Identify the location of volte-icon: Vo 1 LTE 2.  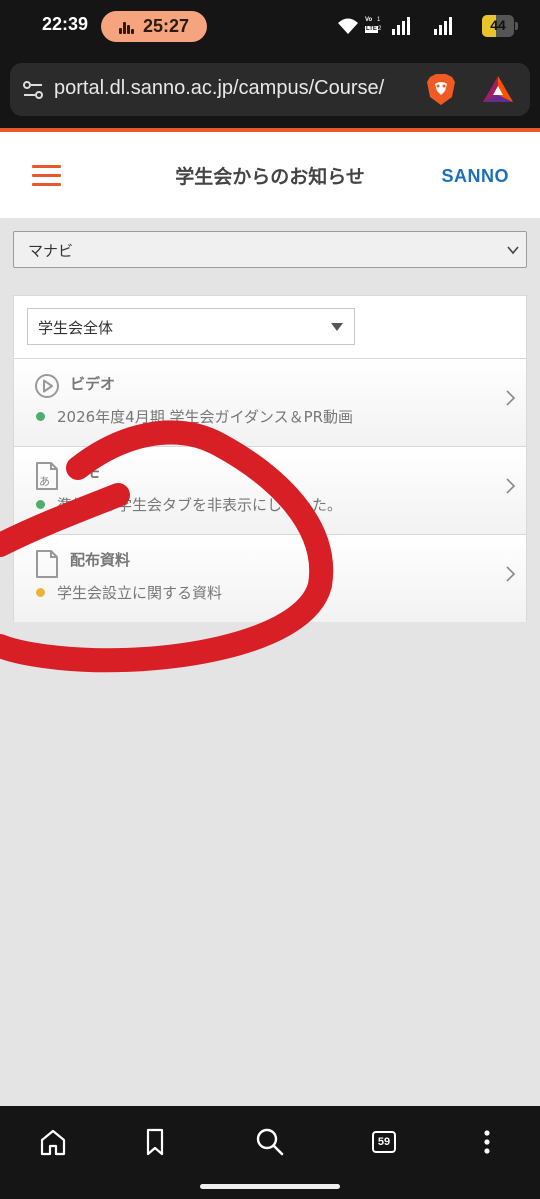
(373, 25).